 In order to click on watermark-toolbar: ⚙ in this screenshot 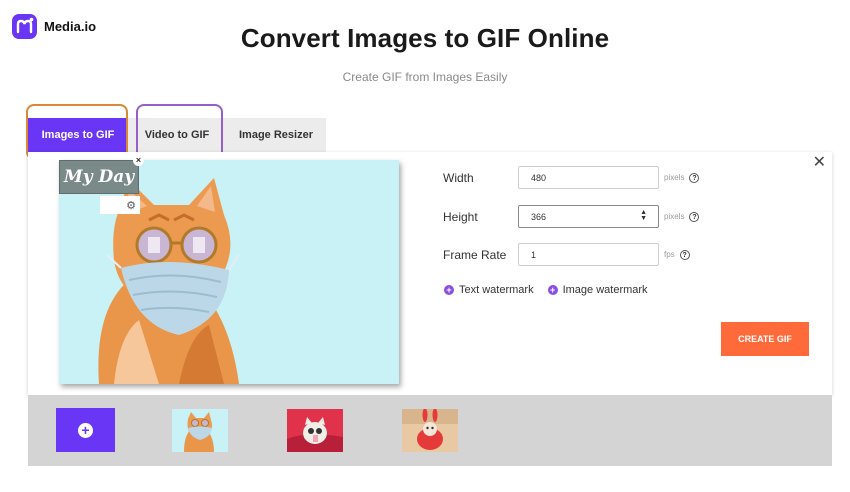, I will do `click(120, 205)`.